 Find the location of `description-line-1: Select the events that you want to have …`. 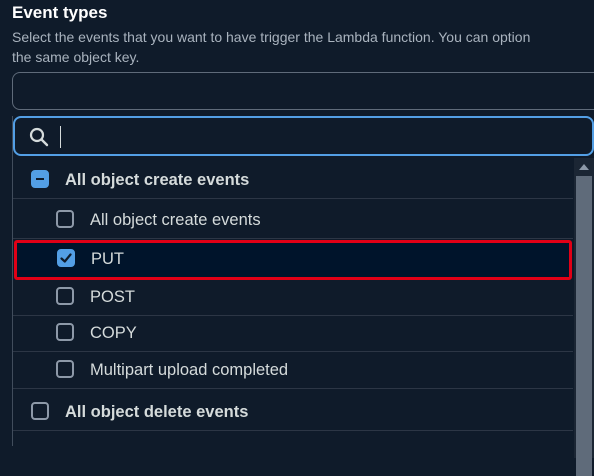

description-line-1: Select the events that you want to have … is located at coordinates (271, 37).